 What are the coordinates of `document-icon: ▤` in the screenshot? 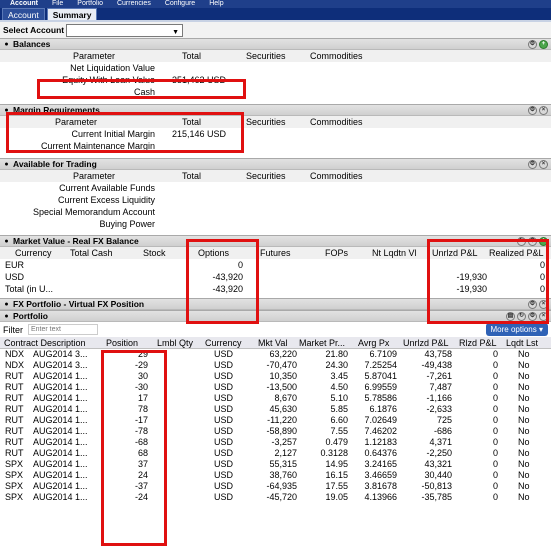 It's located at (510, 316).